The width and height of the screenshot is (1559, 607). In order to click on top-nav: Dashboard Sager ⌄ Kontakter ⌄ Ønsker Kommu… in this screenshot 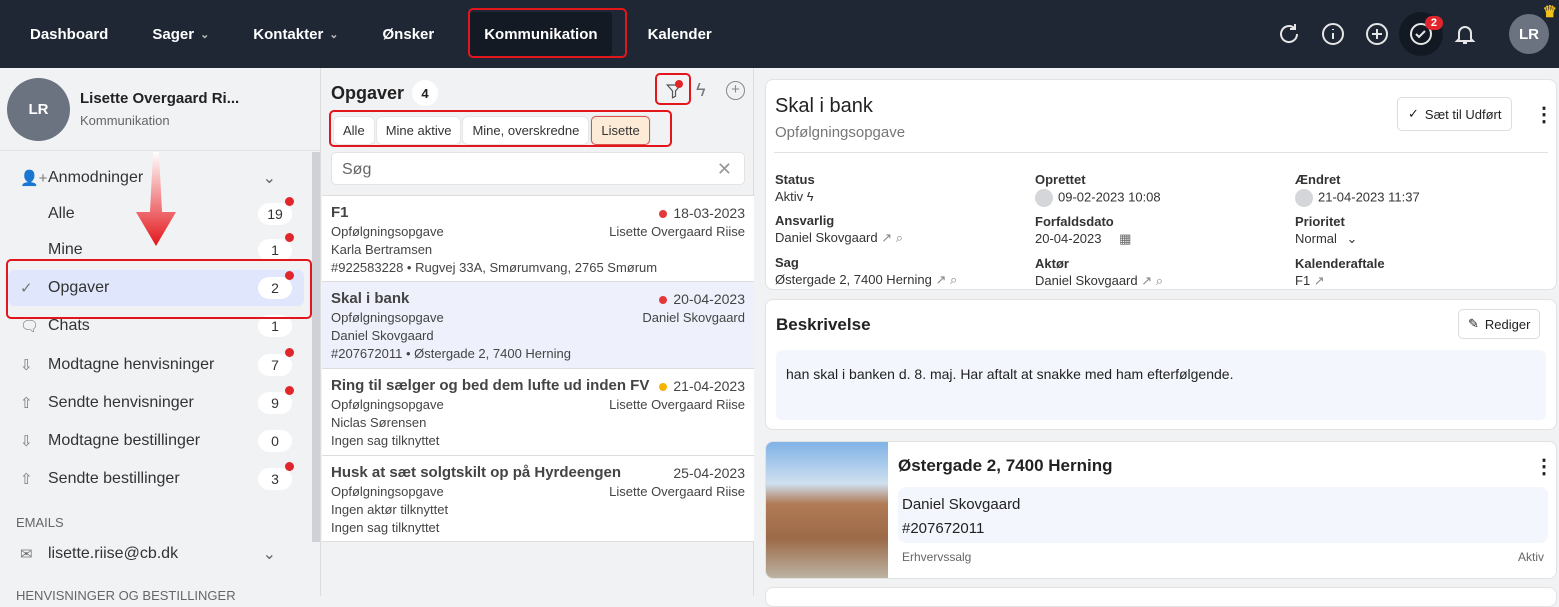, I will do `click(779, 34)`.